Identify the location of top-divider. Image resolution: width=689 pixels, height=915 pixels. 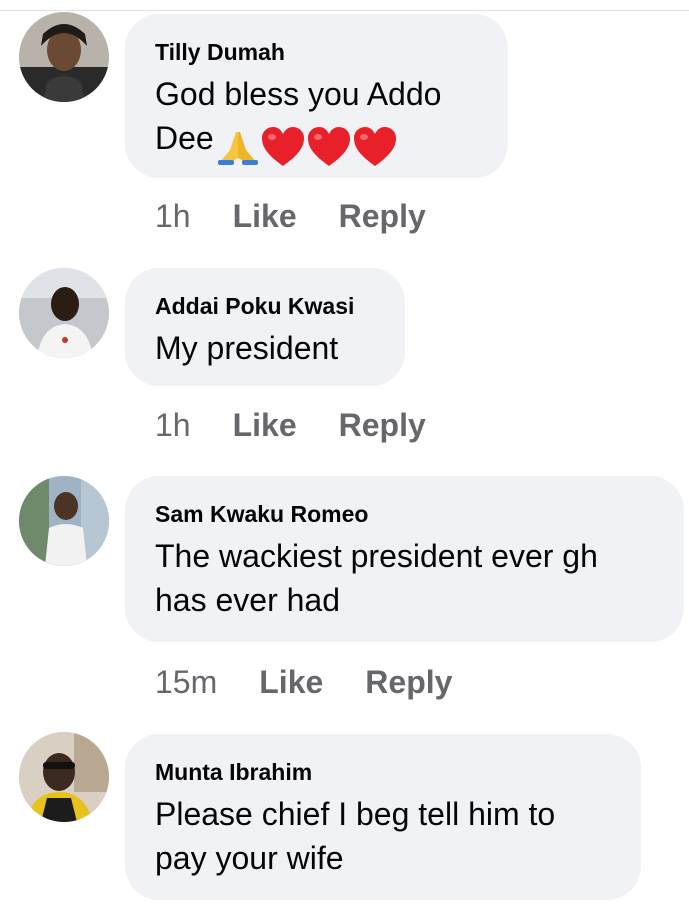
(344, 10).